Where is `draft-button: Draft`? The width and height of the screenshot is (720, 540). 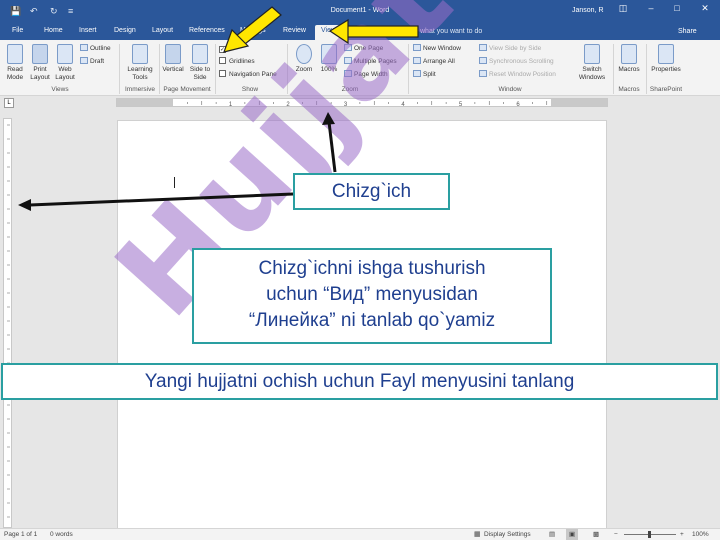 draft-button: Draft is located at coordinates (92, 62).